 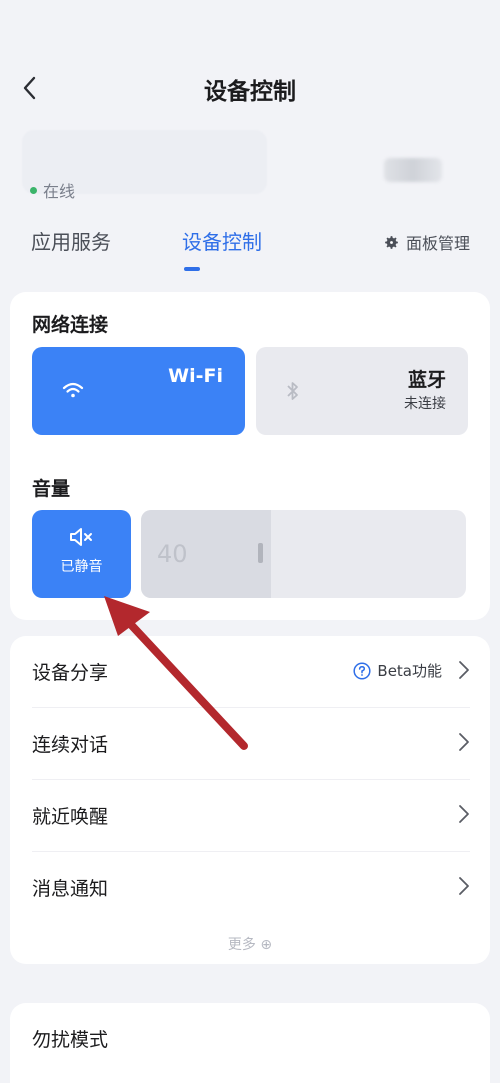 What do you see at coordinates (425, 404) in the screenshot?
I see `bluetooth-status: 未连接` at bounding box center [425, 404].